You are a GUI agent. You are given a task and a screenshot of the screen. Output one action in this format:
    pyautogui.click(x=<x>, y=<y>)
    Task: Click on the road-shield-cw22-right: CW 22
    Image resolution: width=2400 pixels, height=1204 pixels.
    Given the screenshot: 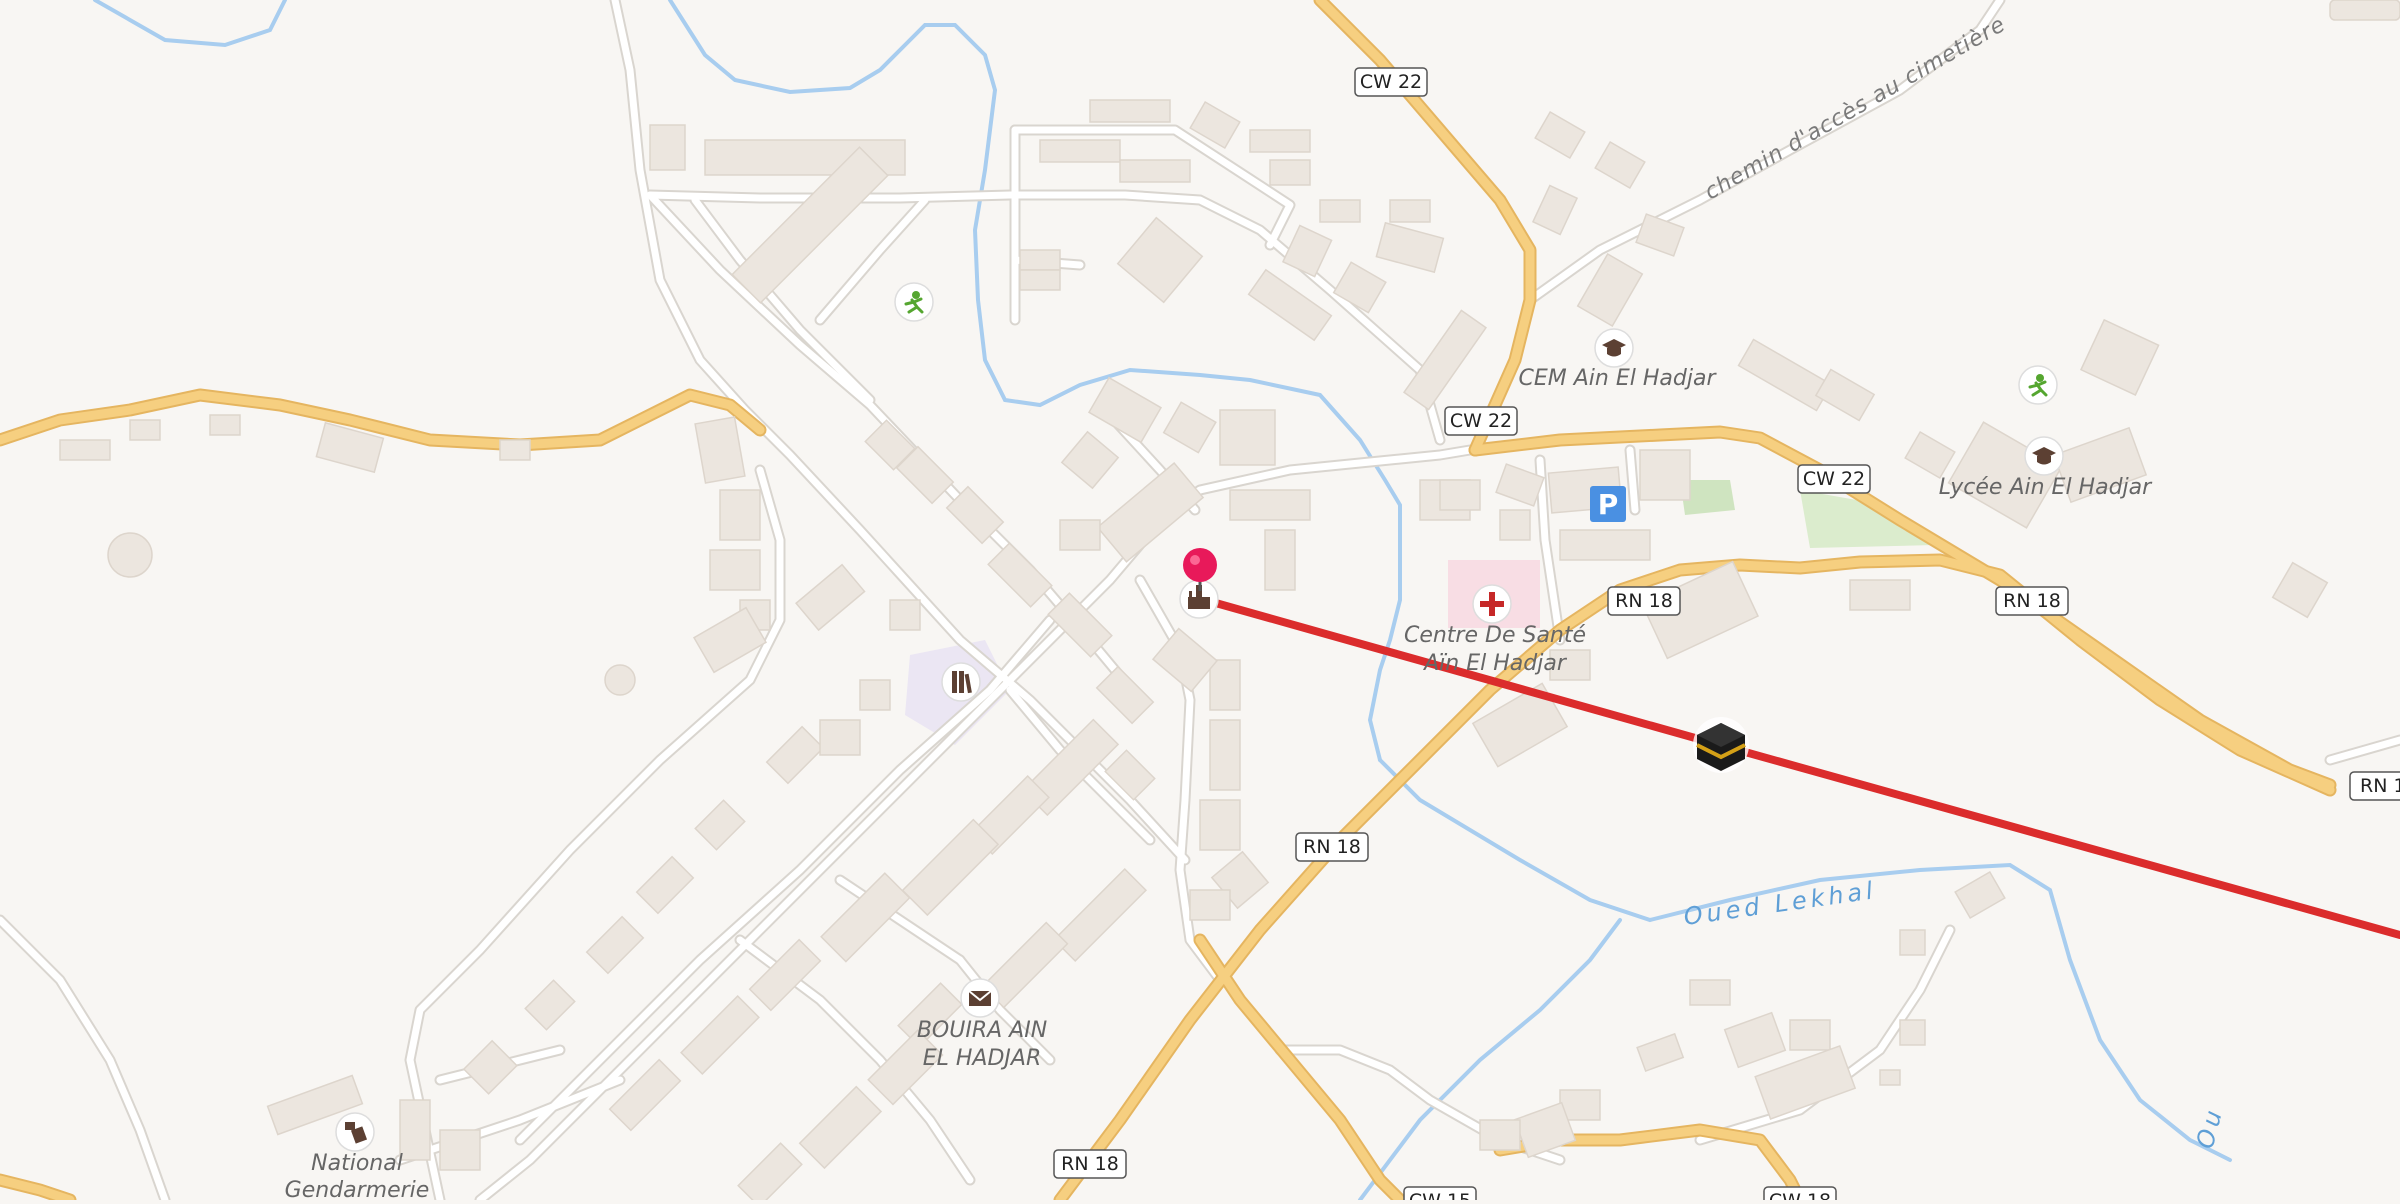 What is the action you would take?
    pyautogui.click(x=1834, y=479)
    